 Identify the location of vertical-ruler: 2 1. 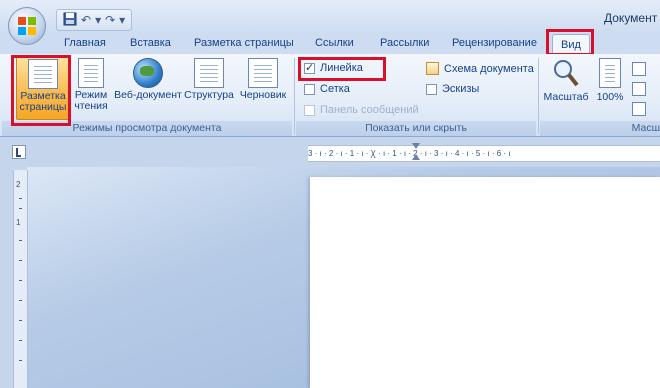
(20, 279).